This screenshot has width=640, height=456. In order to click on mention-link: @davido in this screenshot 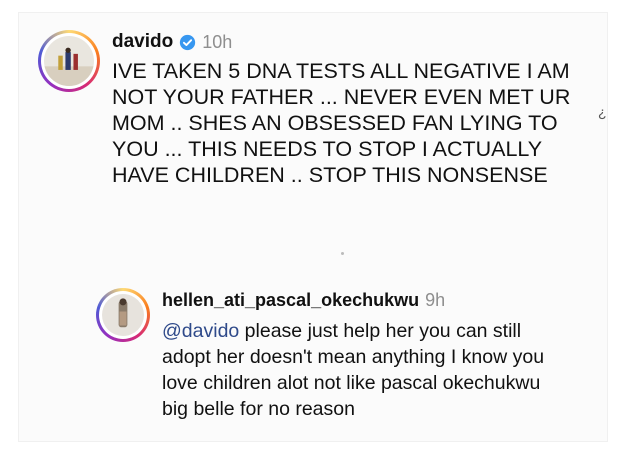, I will do `click(200, 331)`.